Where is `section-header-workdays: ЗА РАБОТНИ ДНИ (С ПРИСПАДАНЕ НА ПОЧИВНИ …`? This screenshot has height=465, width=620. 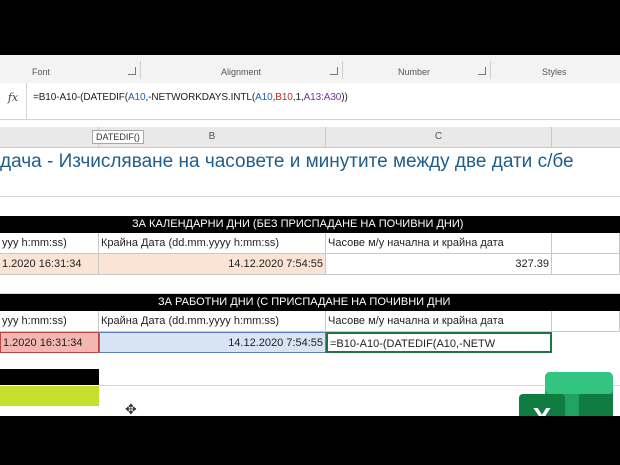 section-header-workdays: ЗА РАБОТНИ ДНИ (С ПРИСПАДАНЕ НА ПОЧИВНИ … is located at coordinates (310, 302).